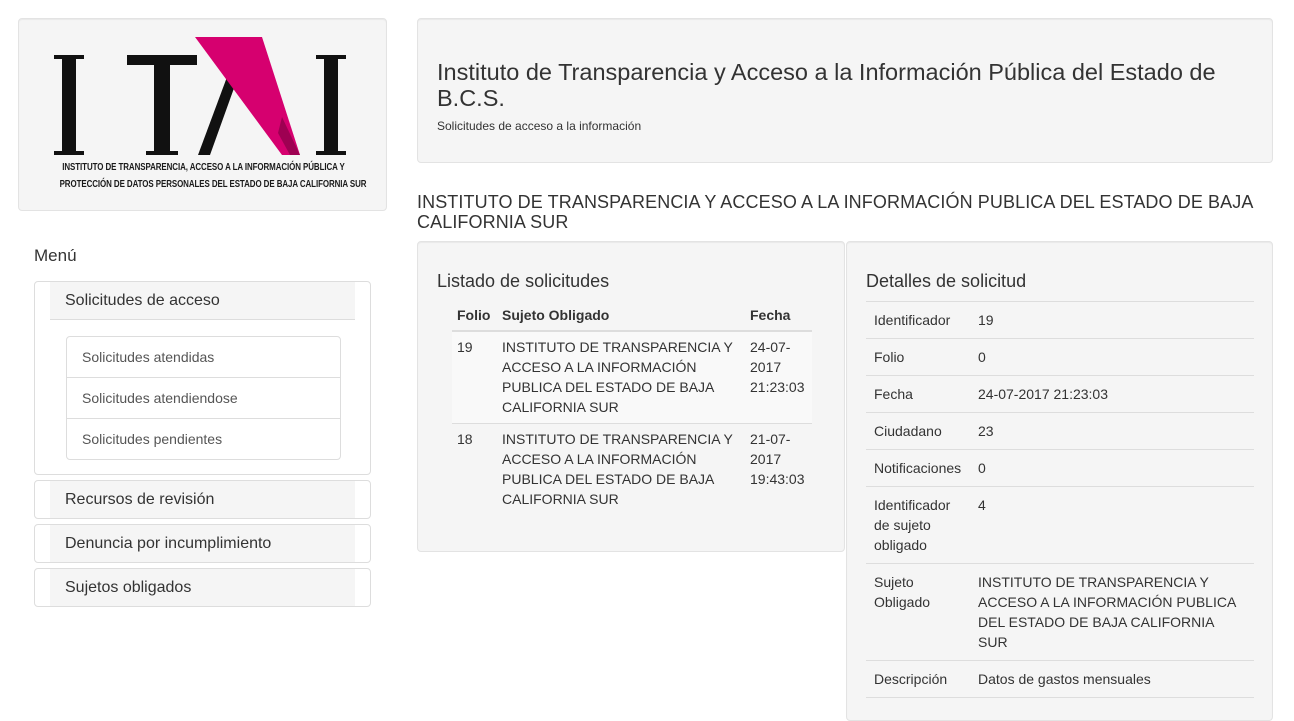 The width and height of the screenshot is (1294, 721). Describe the element at coordinates (539, 126) in the screenshot. I see `page-subtitle: Solicitudes de acceso a la información` at that location.